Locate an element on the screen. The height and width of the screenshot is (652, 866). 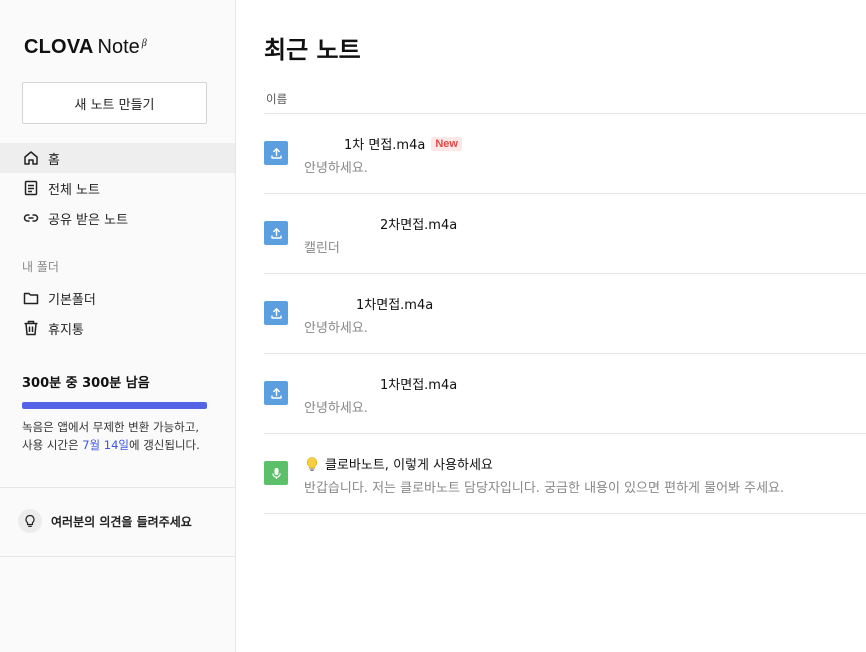
logo-product: Note is located at coordinates (118, 47).